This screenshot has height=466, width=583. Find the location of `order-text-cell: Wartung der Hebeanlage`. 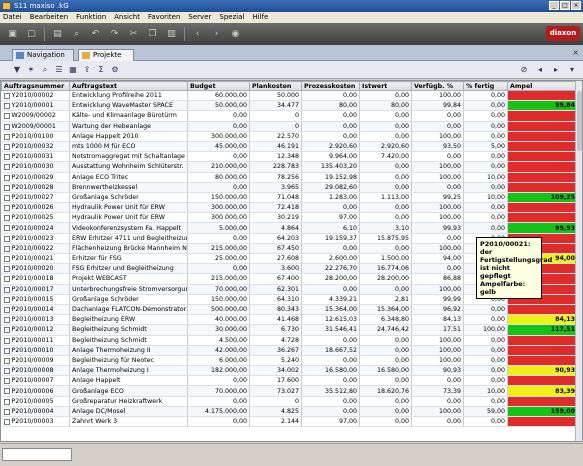

order-text-cell: Wartung der Hebeanlage is located at coordinates (128, 126).